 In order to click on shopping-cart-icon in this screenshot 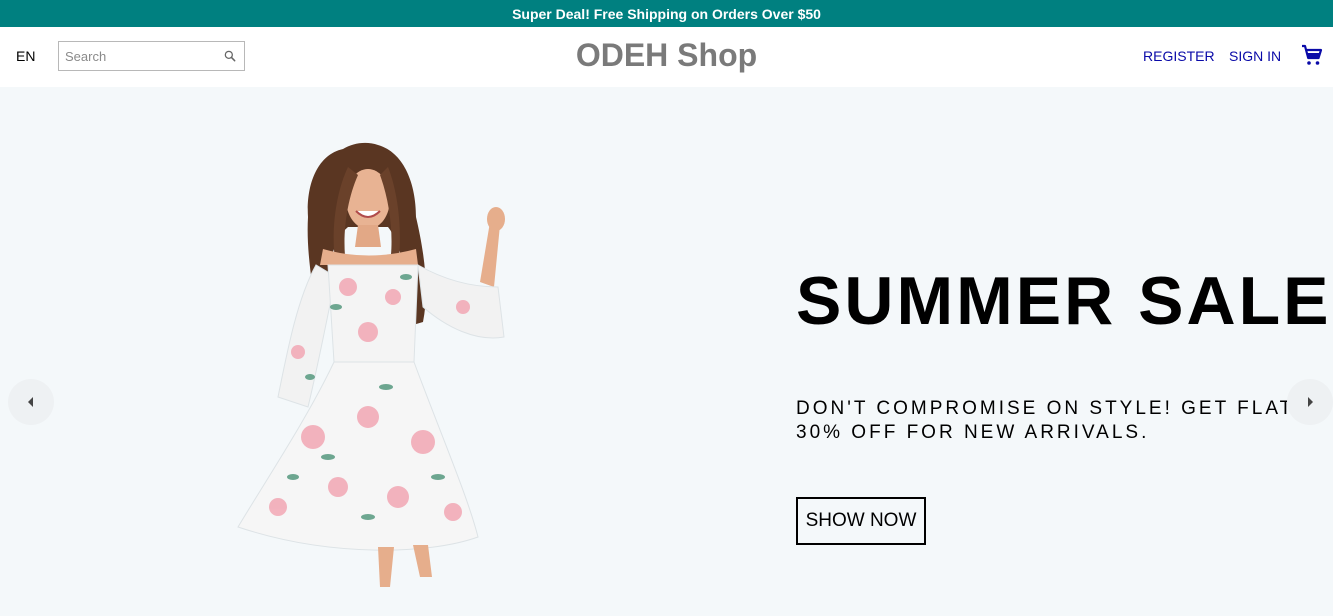, I will do `click(1312, 55)`.